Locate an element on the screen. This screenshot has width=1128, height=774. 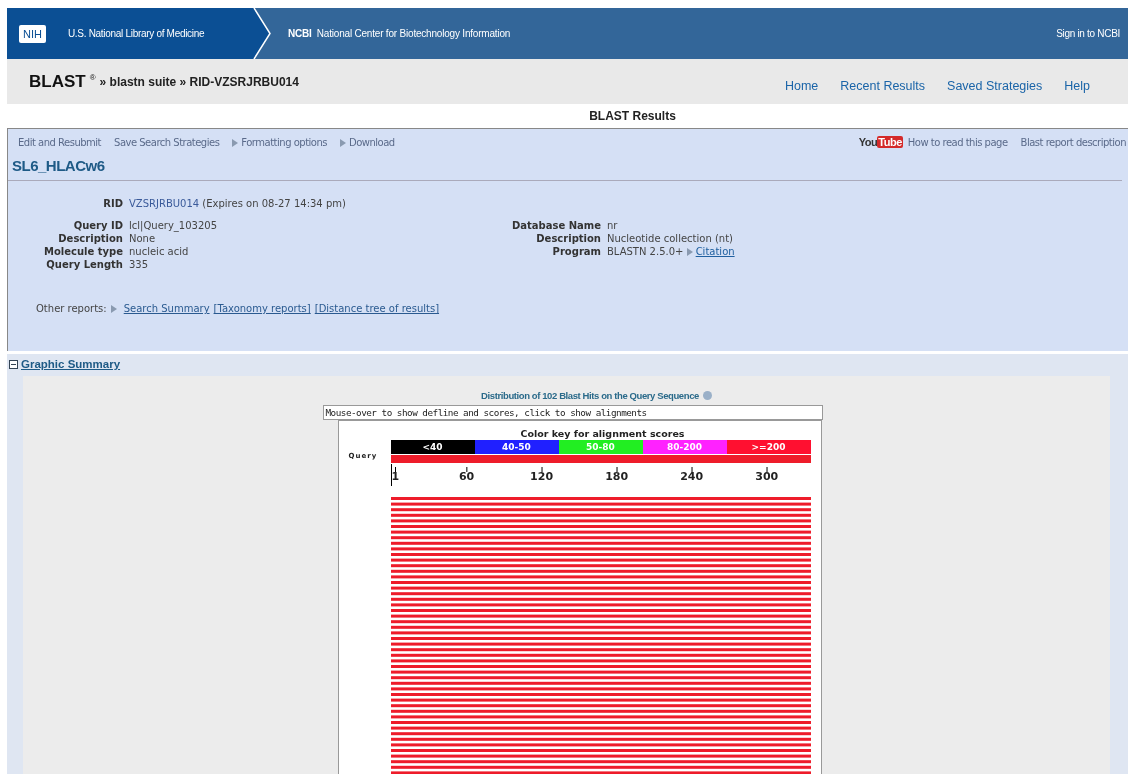
ruler-tick: 240 is located at coordinates (692, 475).